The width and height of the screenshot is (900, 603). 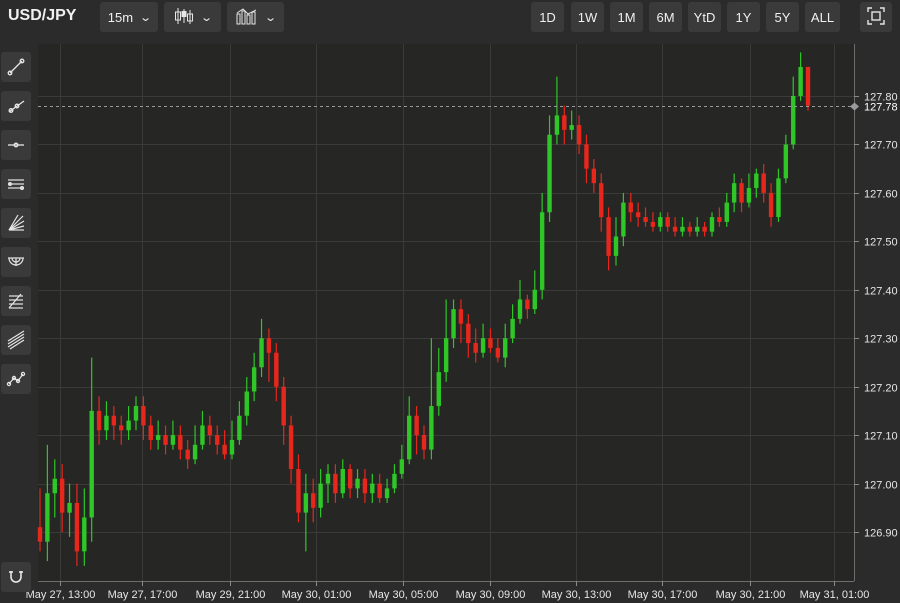 I want to click on fullscreen-button, so click(x=876, y=17).